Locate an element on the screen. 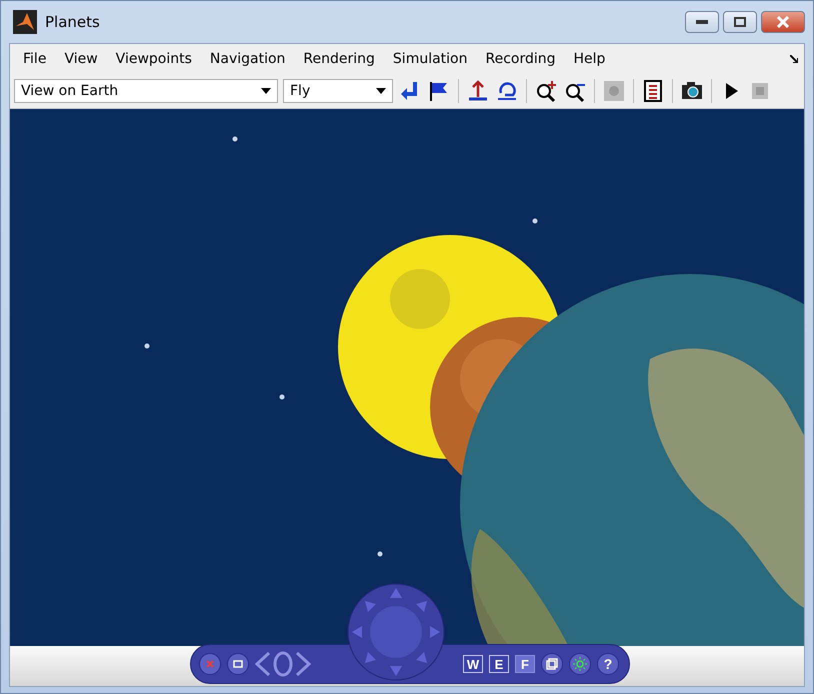 The width and height of the screenshot is (814, 694). maximize-icon is located at coordinates (740, 22).